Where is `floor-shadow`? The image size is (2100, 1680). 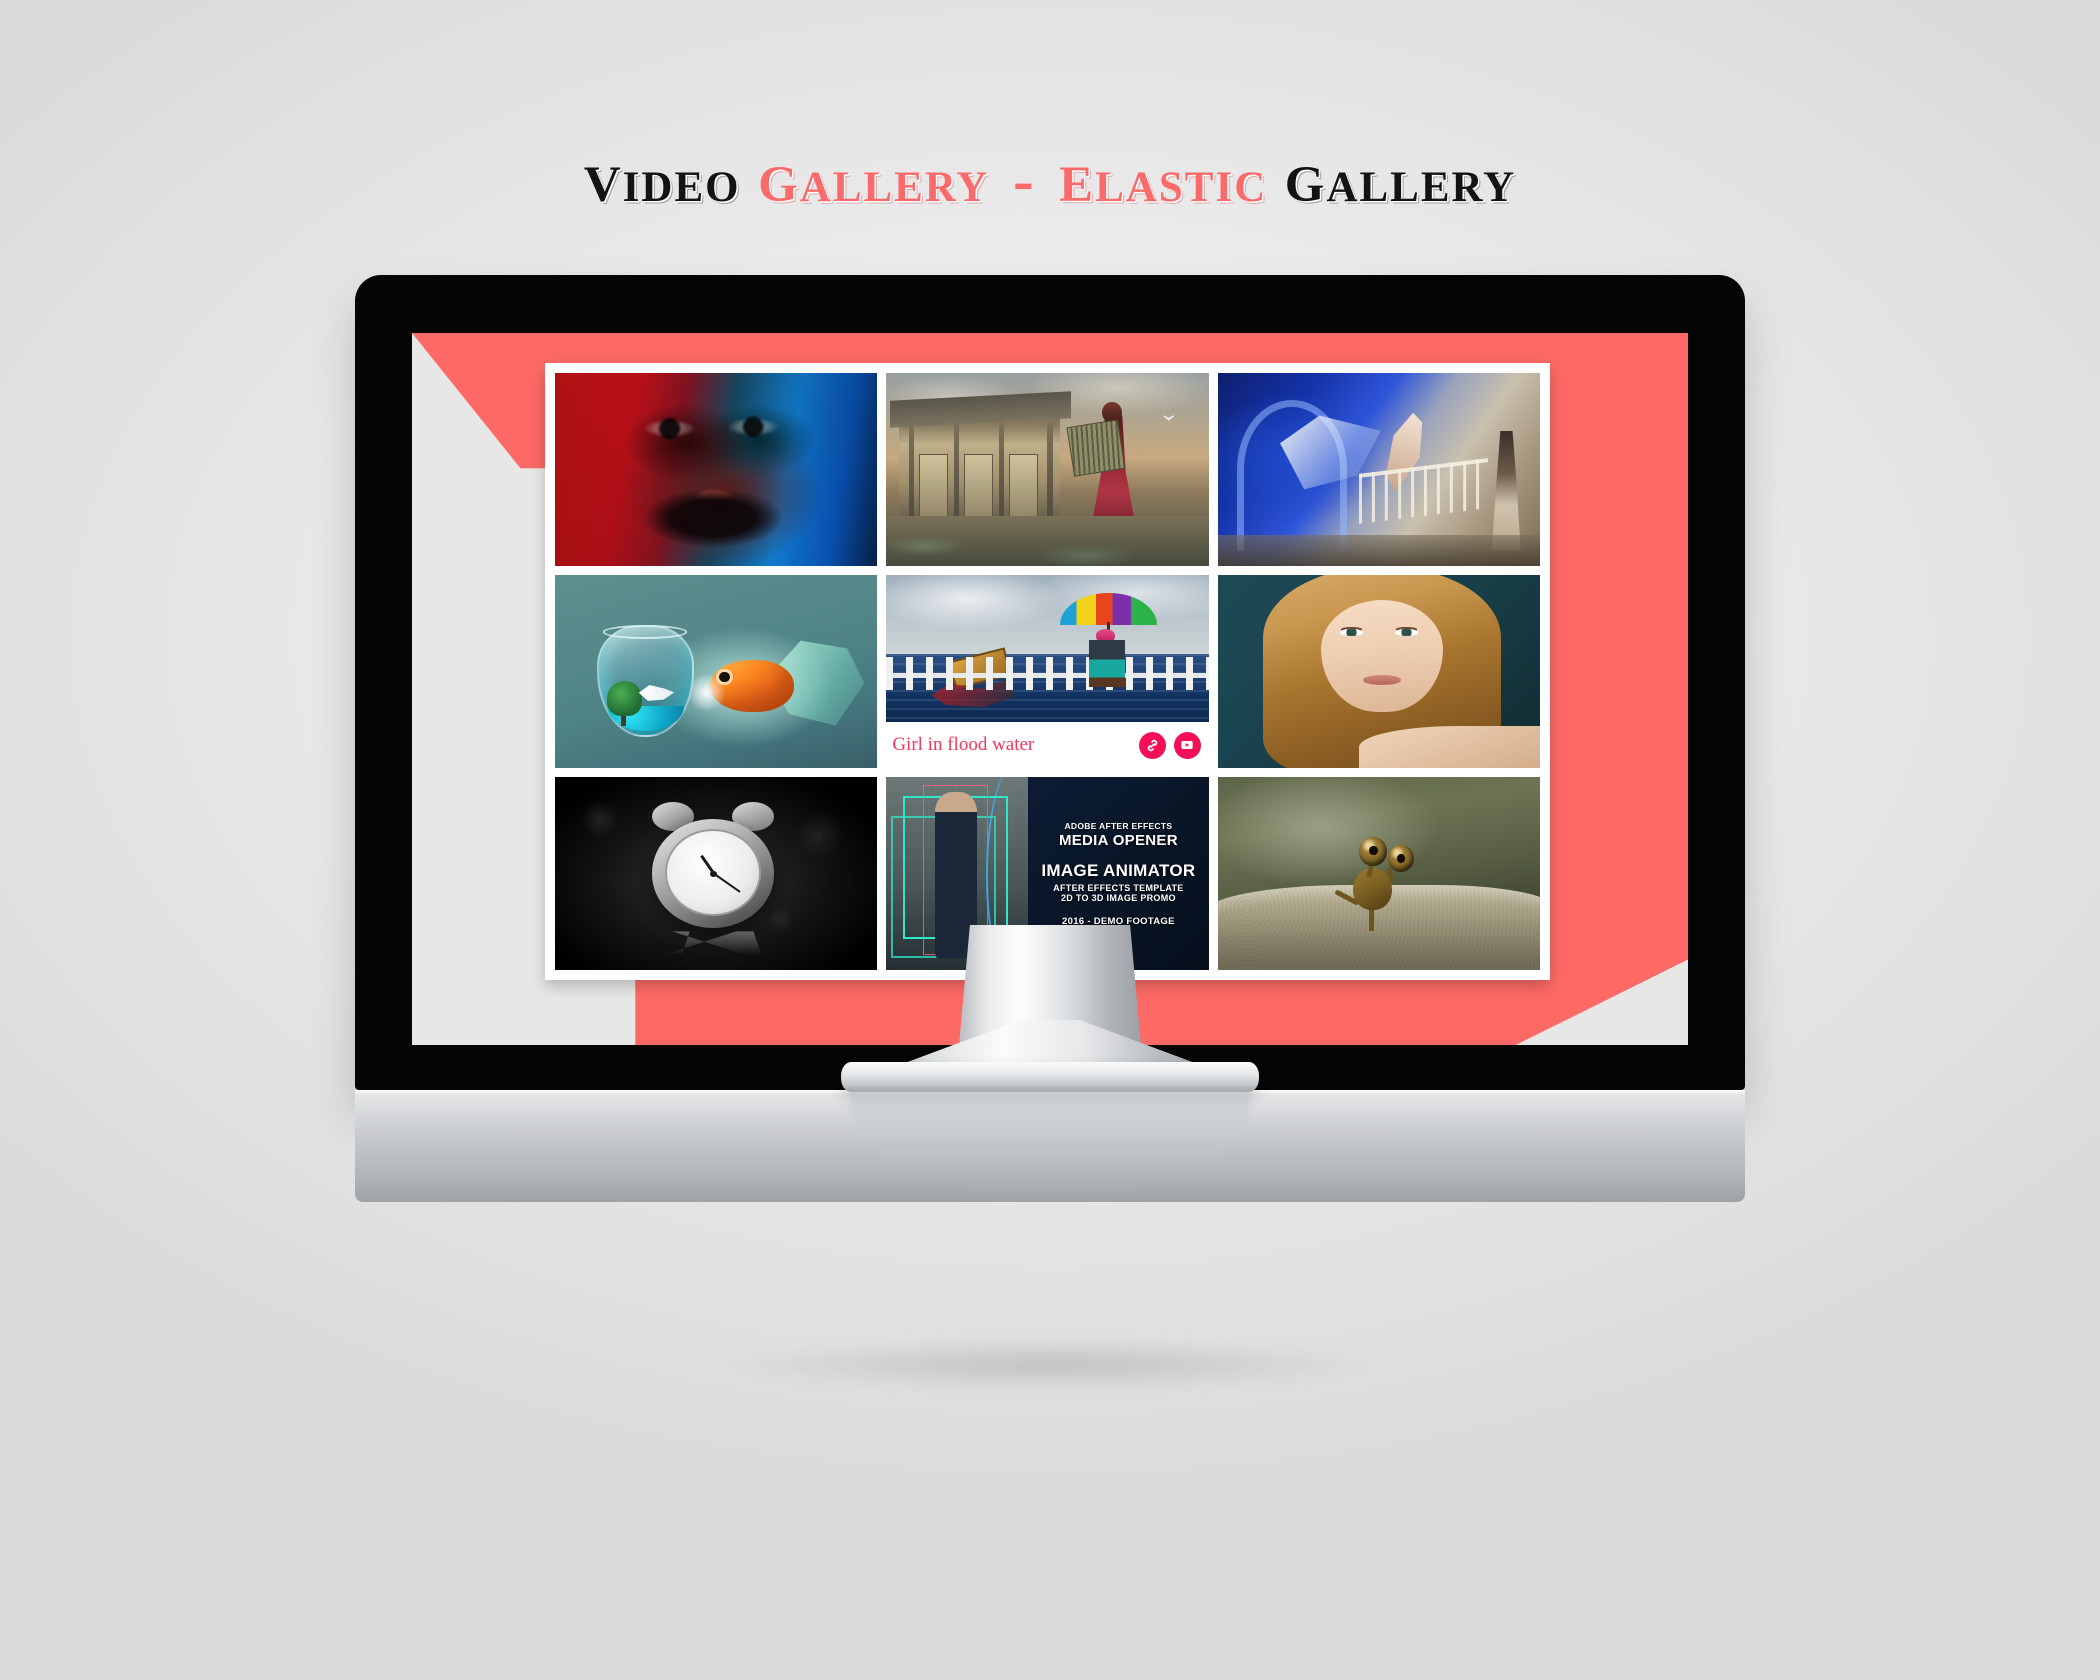 floor-shadow is located at coordinates (1050, 1365).